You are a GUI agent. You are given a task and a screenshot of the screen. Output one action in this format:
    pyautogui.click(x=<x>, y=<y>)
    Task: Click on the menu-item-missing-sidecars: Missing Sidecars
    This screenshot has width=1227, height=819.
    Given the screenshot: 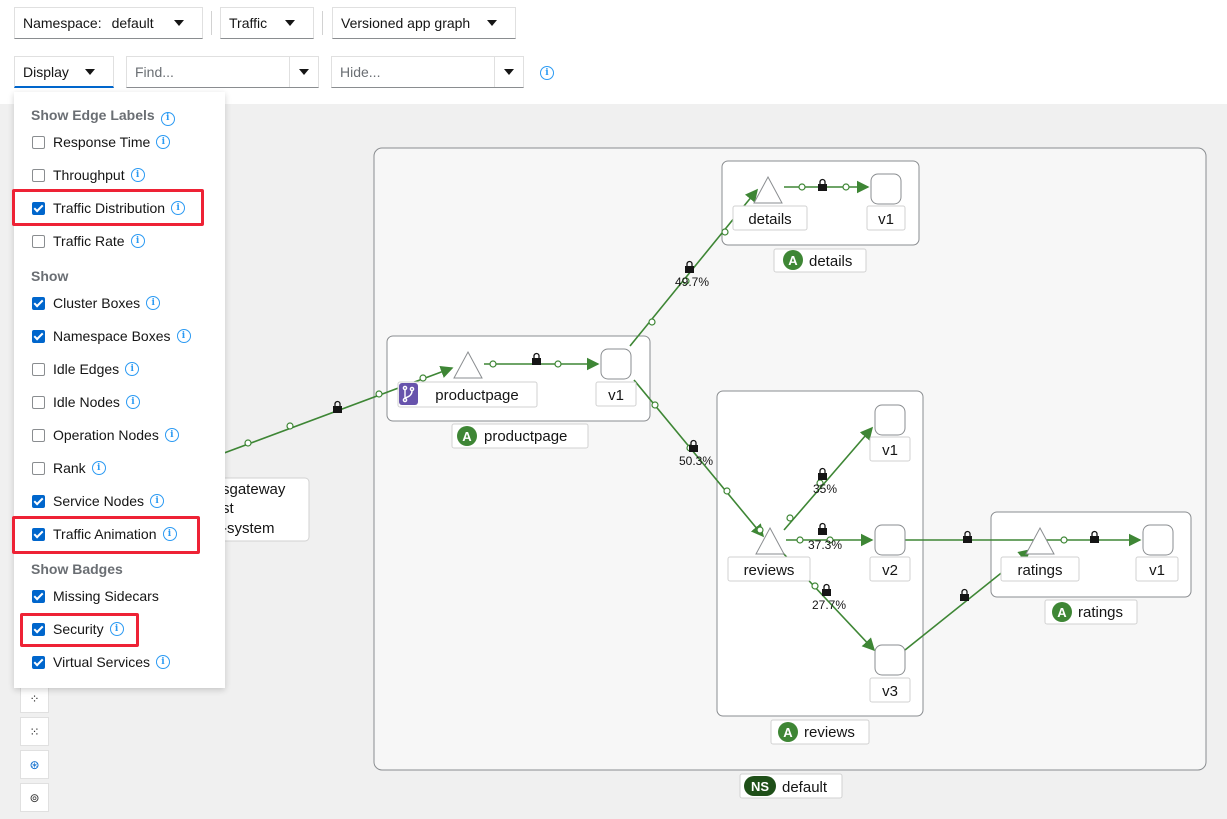 What is the action you would take?
    pyautogui.click(x=95, y=596)
    